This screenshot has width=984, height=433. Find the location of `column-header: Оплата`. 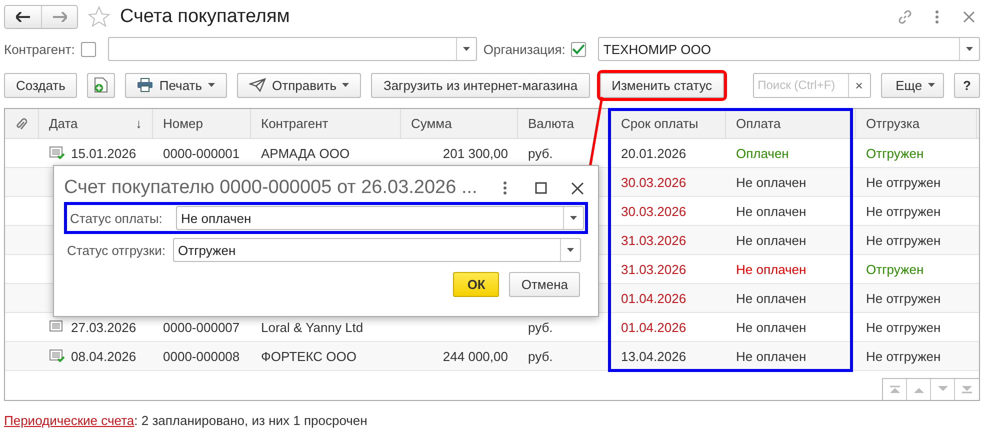

column-header: Оплата is located at coordinates (791, 123).